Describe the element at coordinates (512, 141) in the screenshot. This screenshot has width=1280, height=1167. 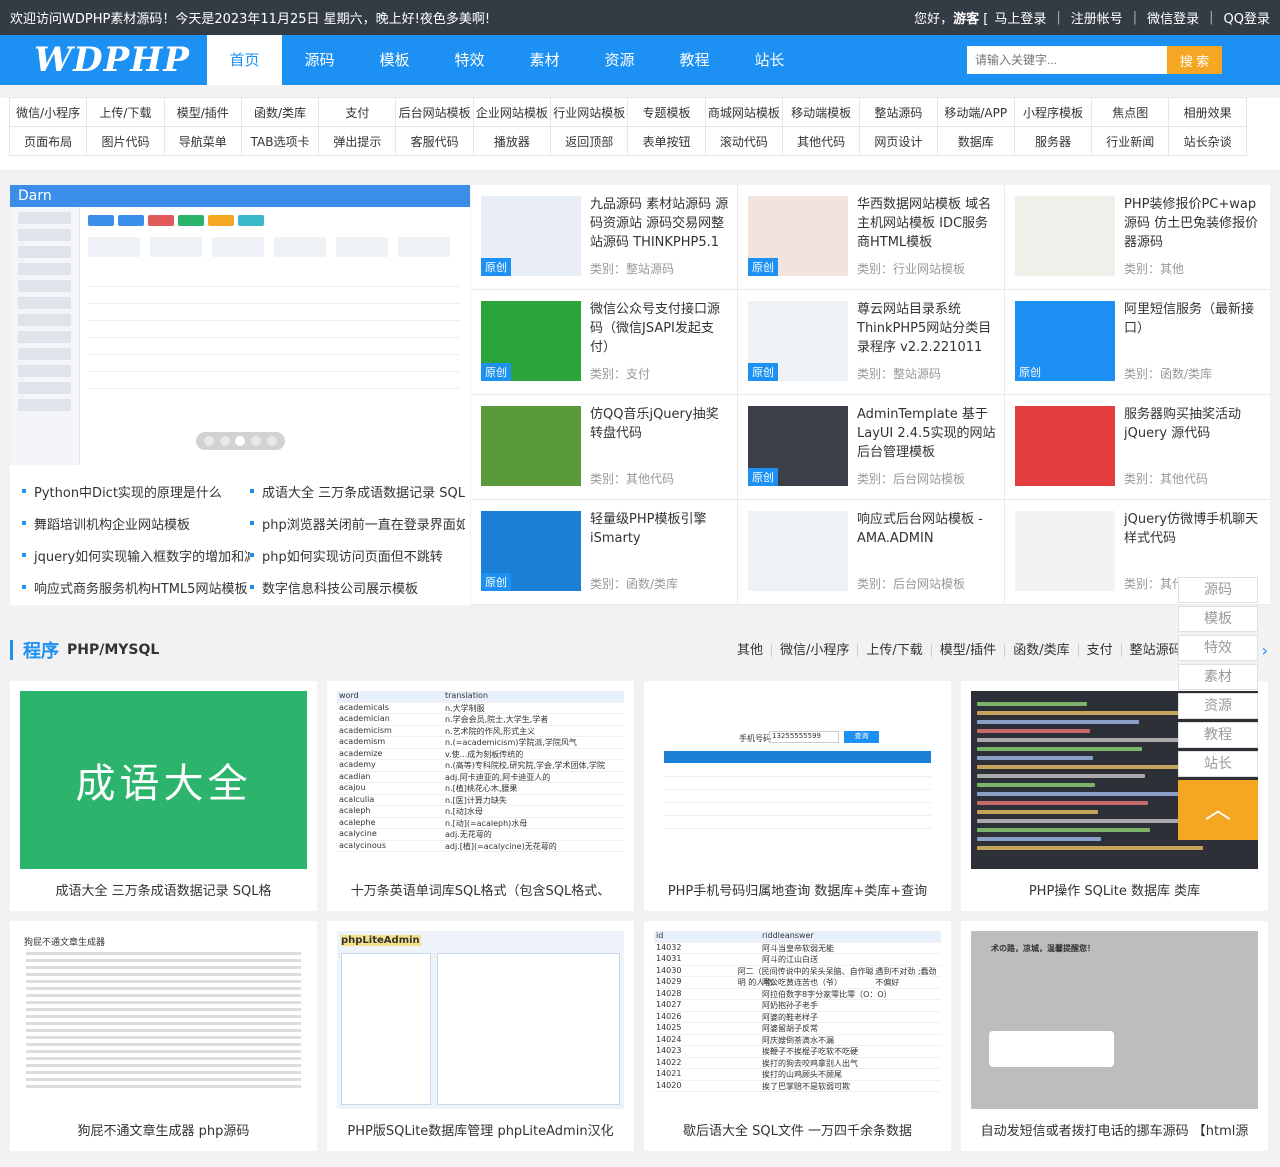
I see `category-link: 播放器` at that location.